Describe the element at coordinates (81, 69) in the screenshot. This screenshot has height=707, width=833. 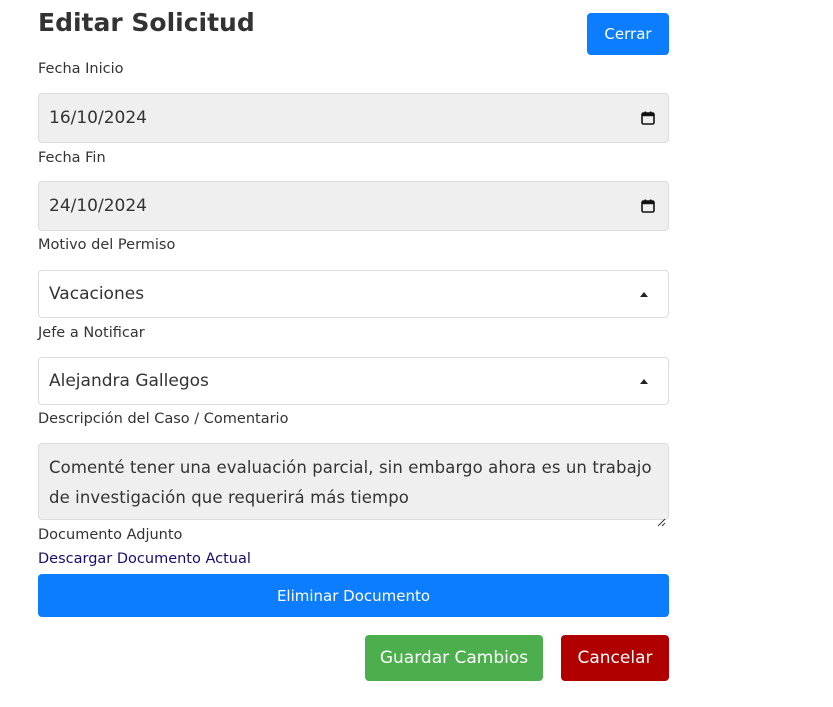
I see `start-date-label: Fecha Inicio` at that location.